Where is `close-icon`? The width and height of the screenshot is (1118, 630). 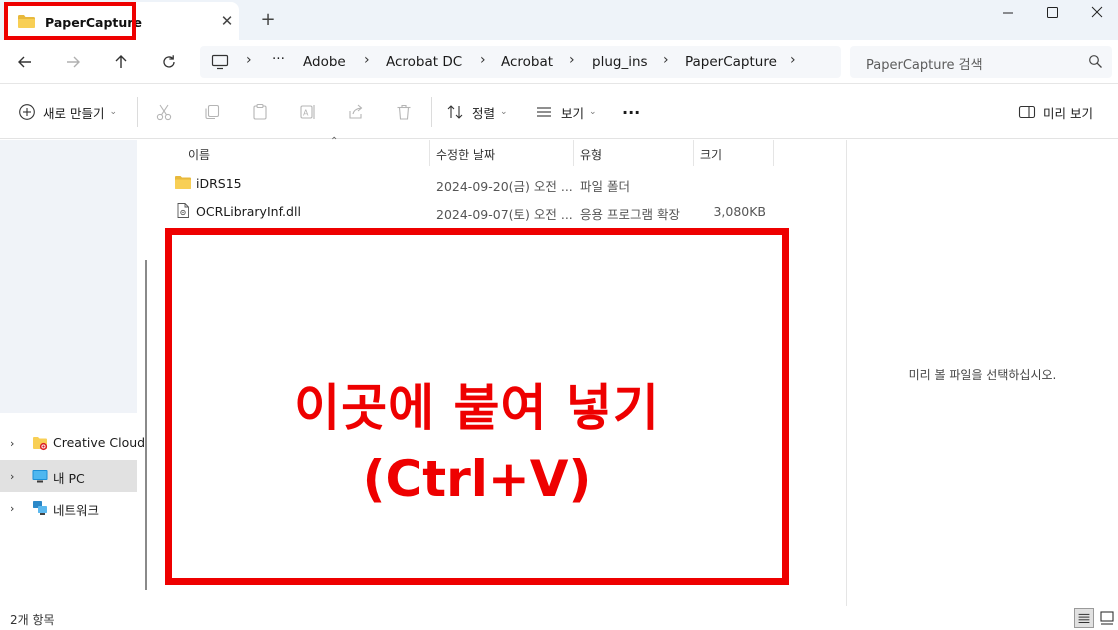 close-icon is located at coordinates (1097, 13).